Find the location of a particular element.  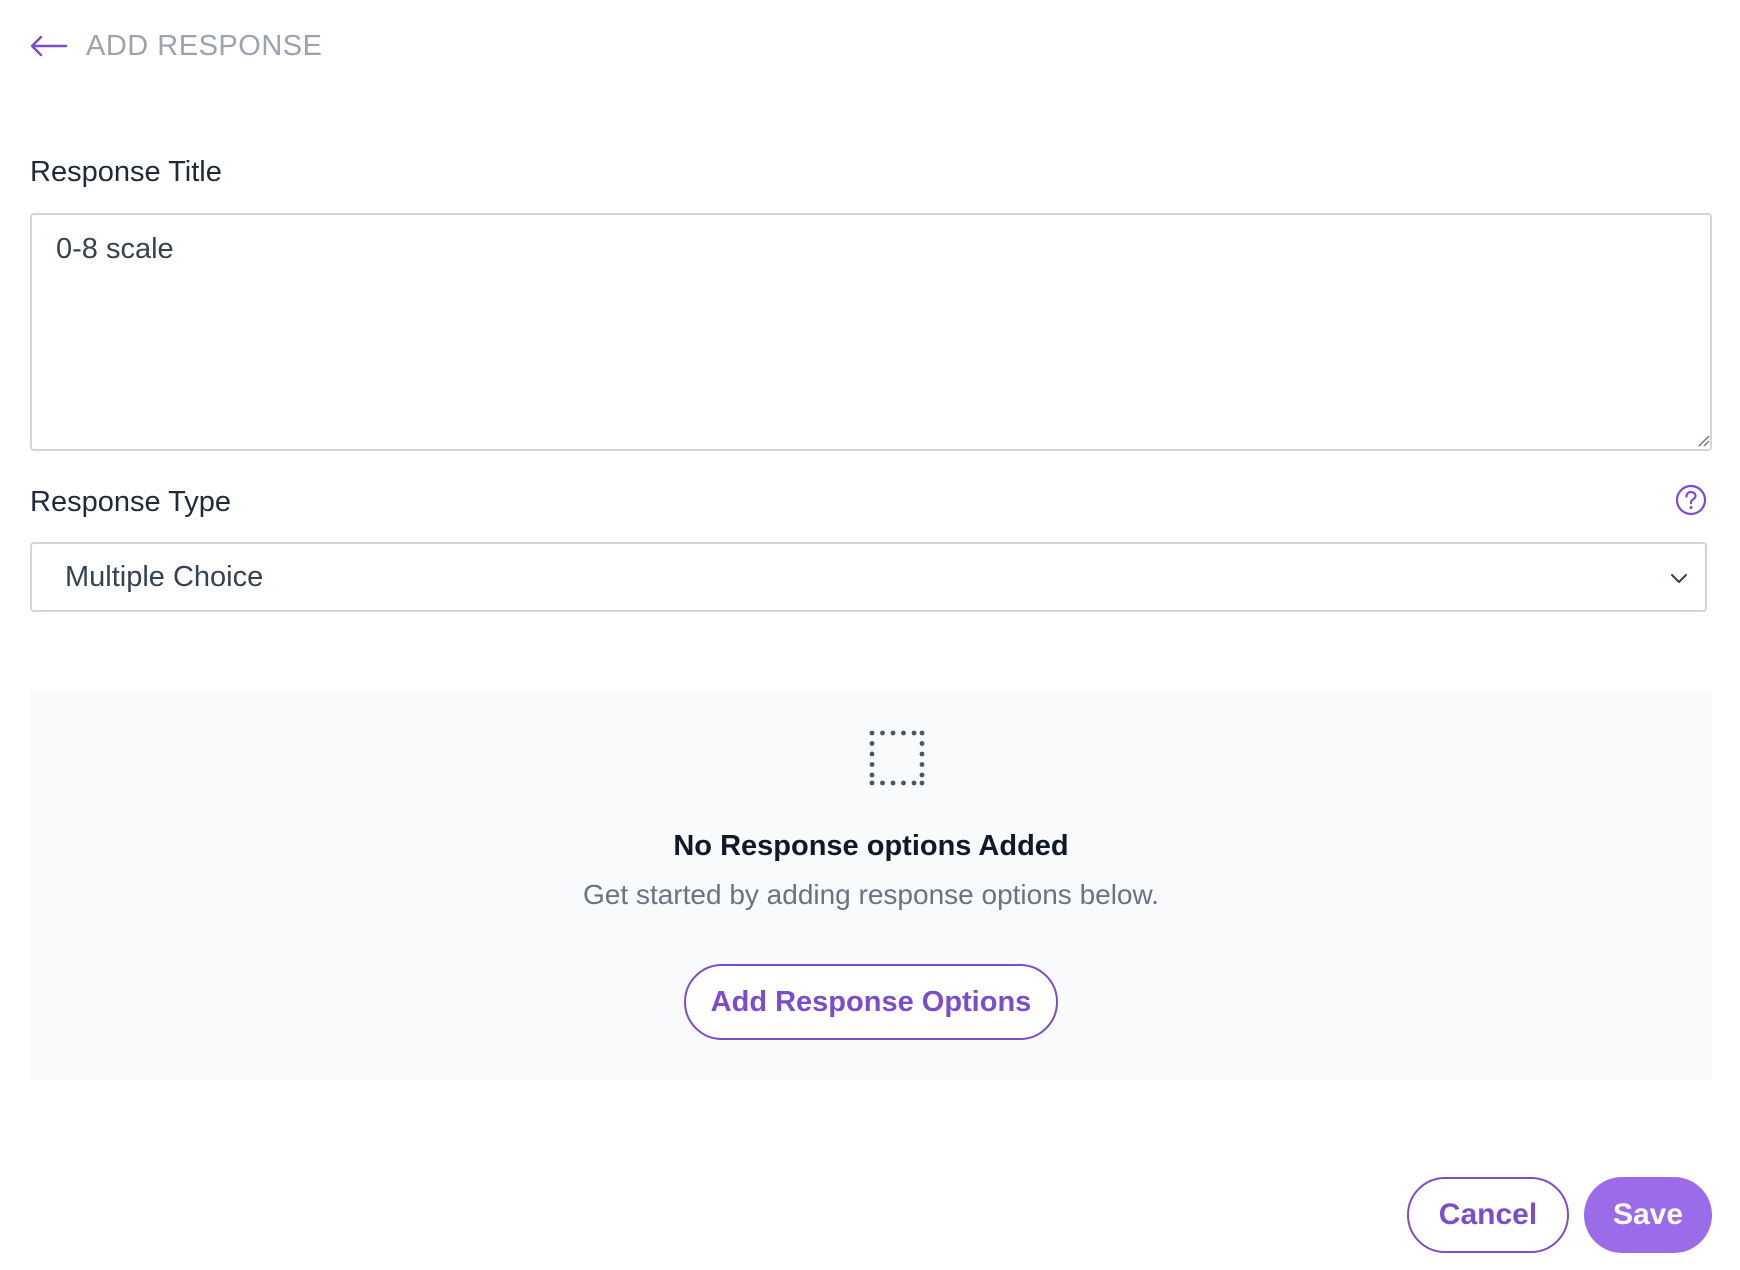

chevron-down-icon is located at coordinates (1679, 578).